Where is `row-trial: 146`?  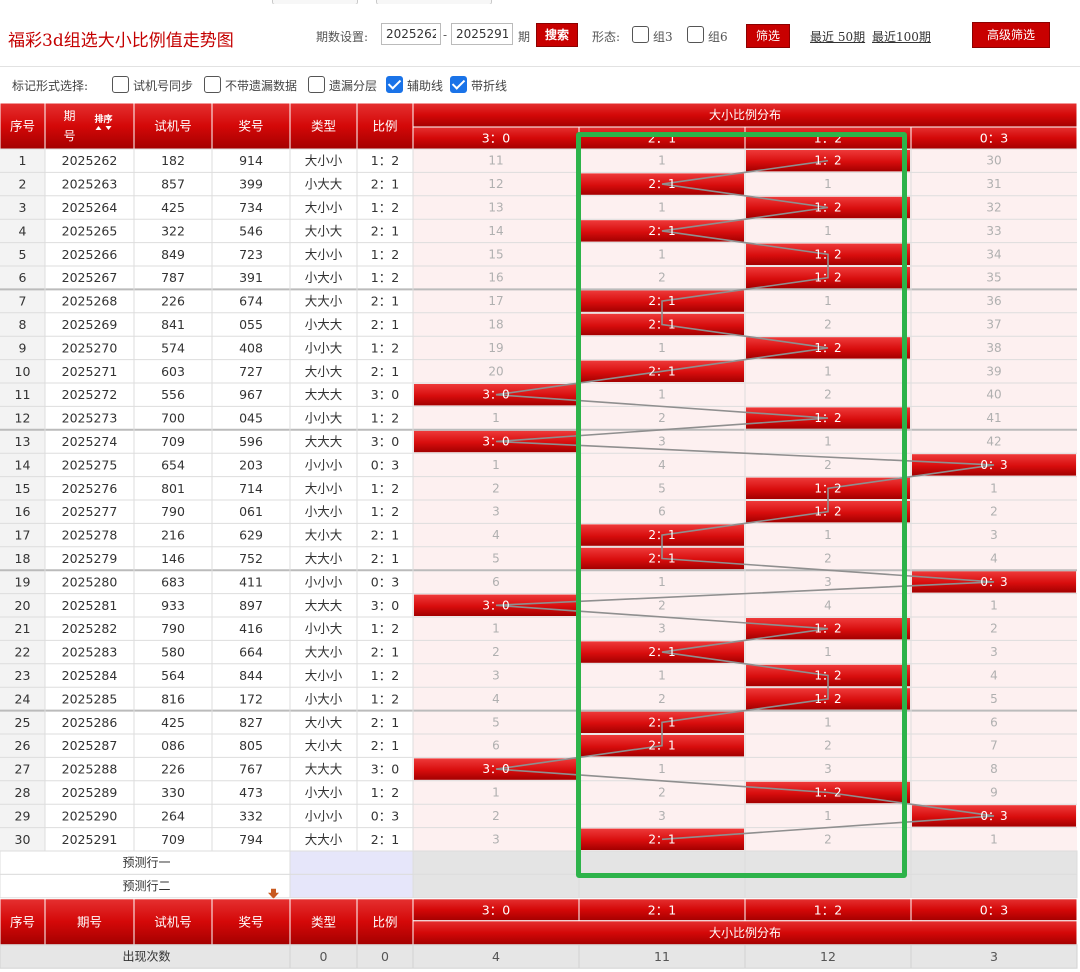 row-trial: 146 is located at coordinates (173, 558).